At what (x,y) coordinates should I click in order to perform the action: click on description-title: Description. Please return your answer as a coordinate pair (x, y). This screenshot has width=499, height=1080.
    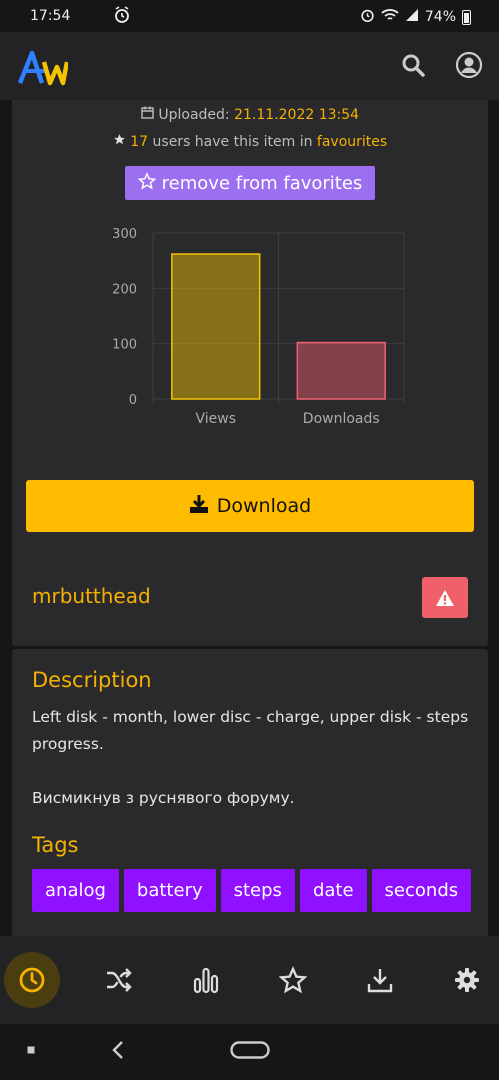
    Looking at the image, I should click on (92, 680).